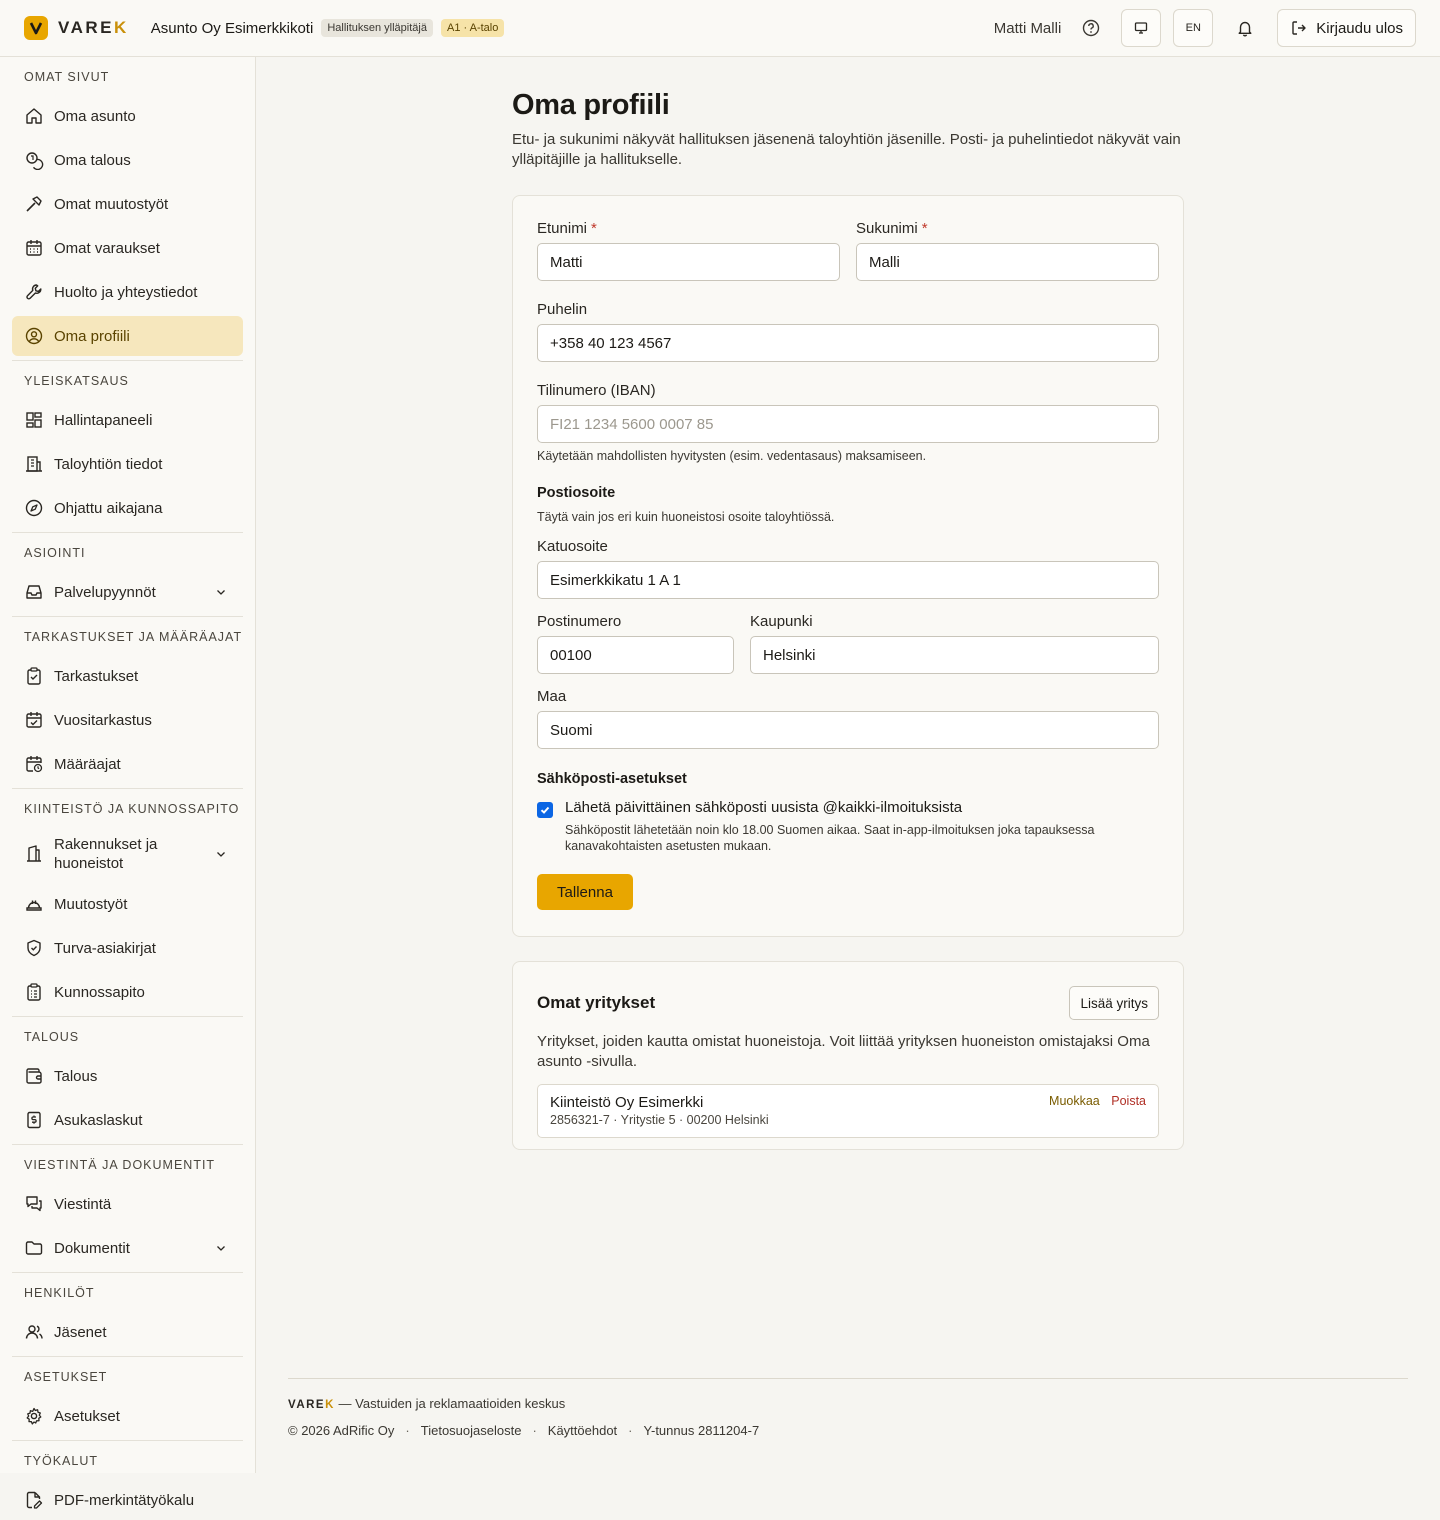 The height and width of the screenshot is (1520, 1440). What do you see at coordinates (848, 424) in the screenshot?
I see `iban-input: FI21 1234 5600 0007 85` at bounding box center [848, 424].